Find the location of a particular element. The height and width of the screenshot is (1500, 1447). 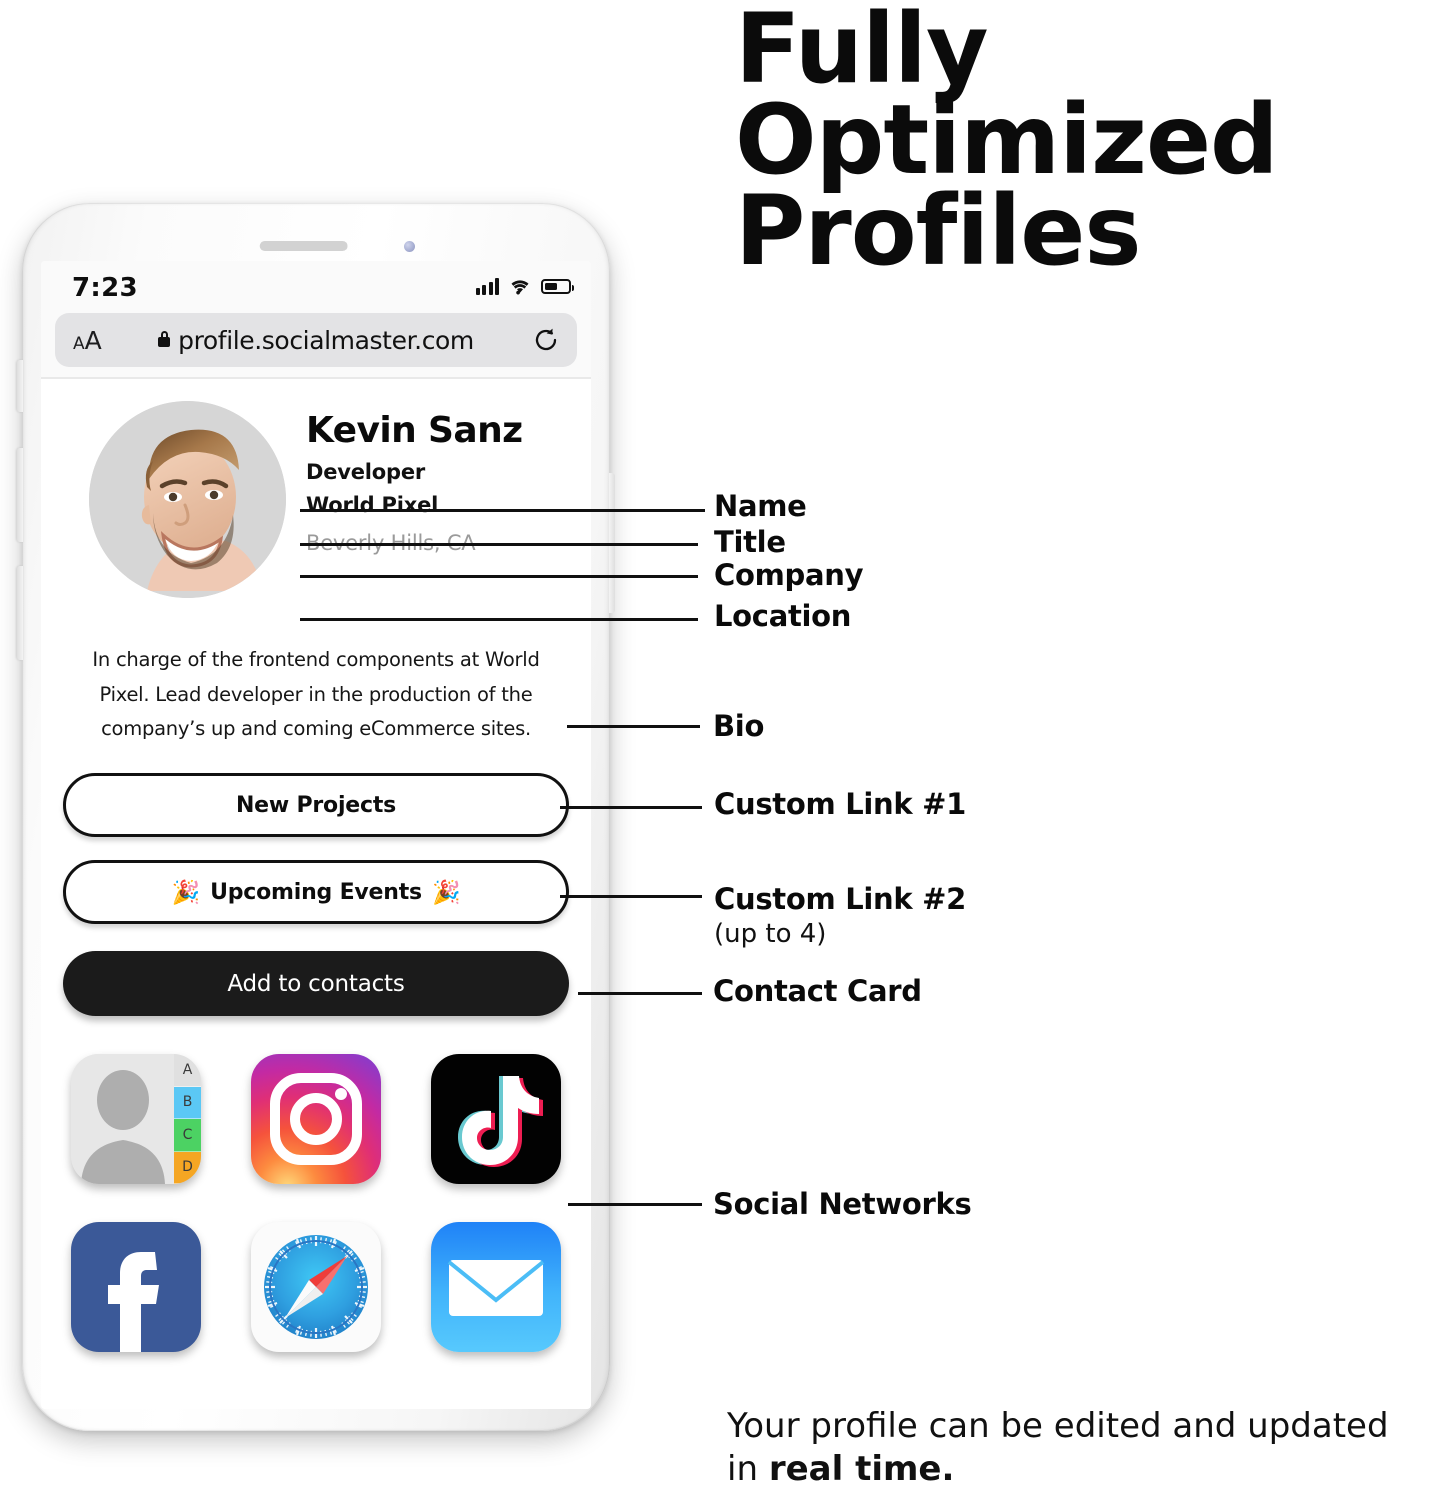

contacts-icon: A B C D is located at coordinates (136, 1119).